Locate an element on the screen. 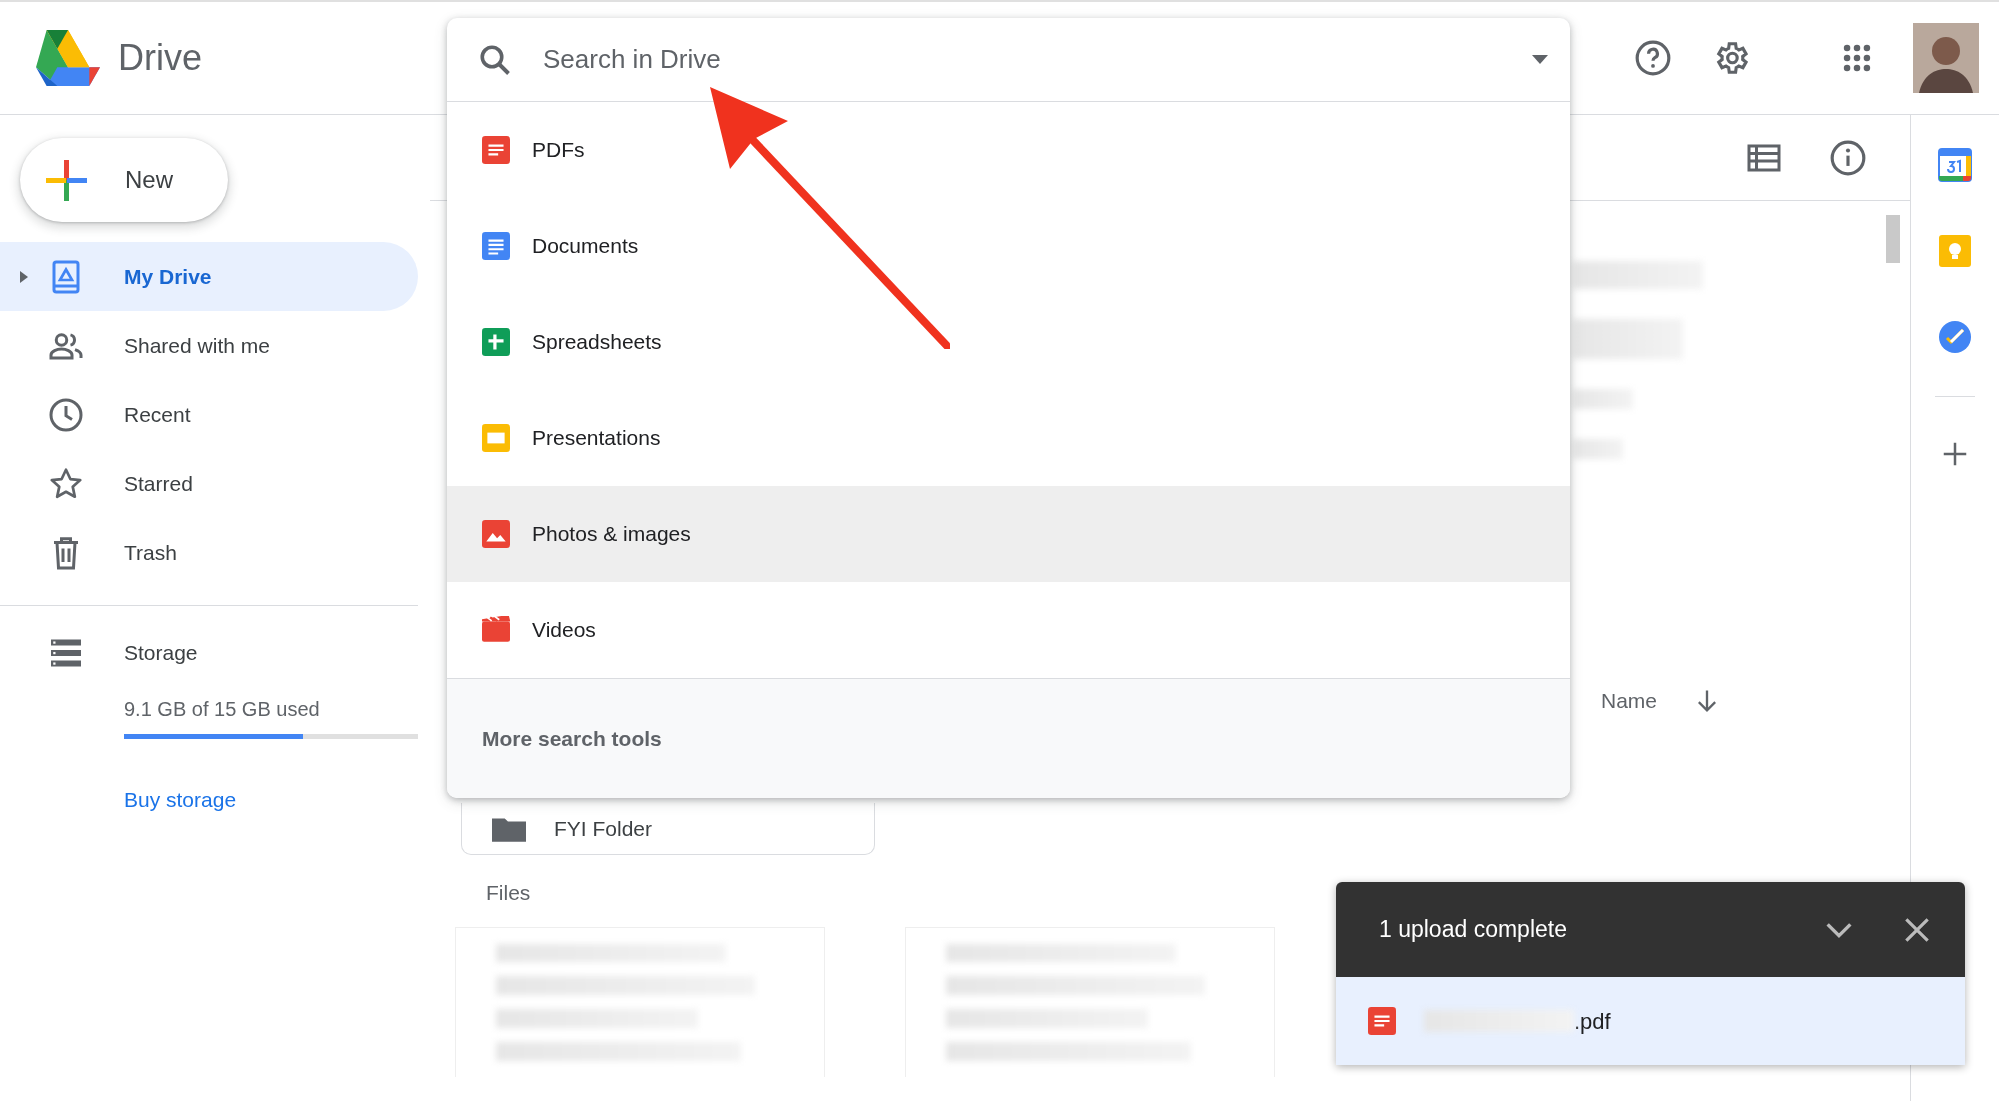  nav-item: Trash is located at coordinates (209, 552).